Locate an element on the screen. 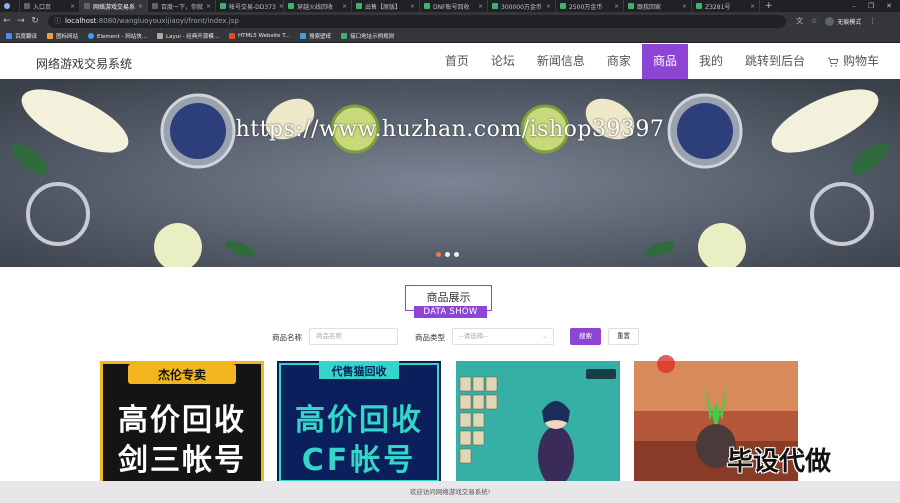  window-controls: – ❐ ✕ is located at coordinates (876, 6).